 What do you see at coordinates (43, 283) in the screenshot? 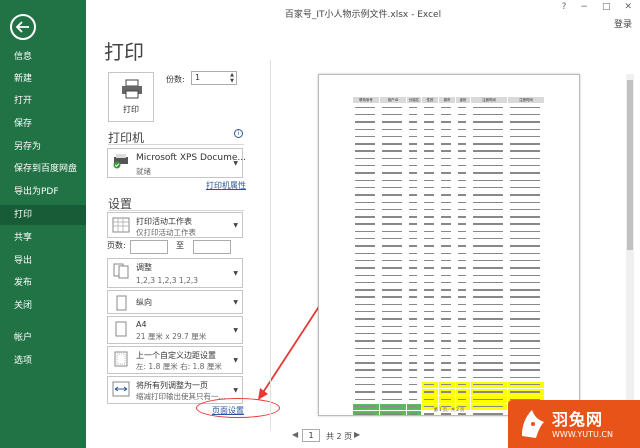
I see `sidebar-item-publish: 发布` at bounding box center [43, 283].